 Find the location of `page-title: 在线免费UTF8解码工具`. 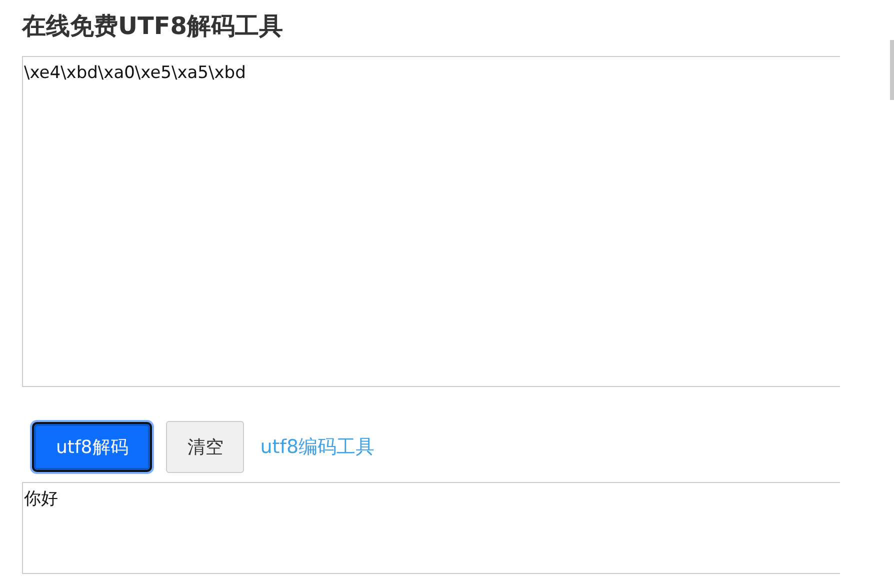

page-title: 在线免费UTF8解码工具 is located at coordinates (153, 26).